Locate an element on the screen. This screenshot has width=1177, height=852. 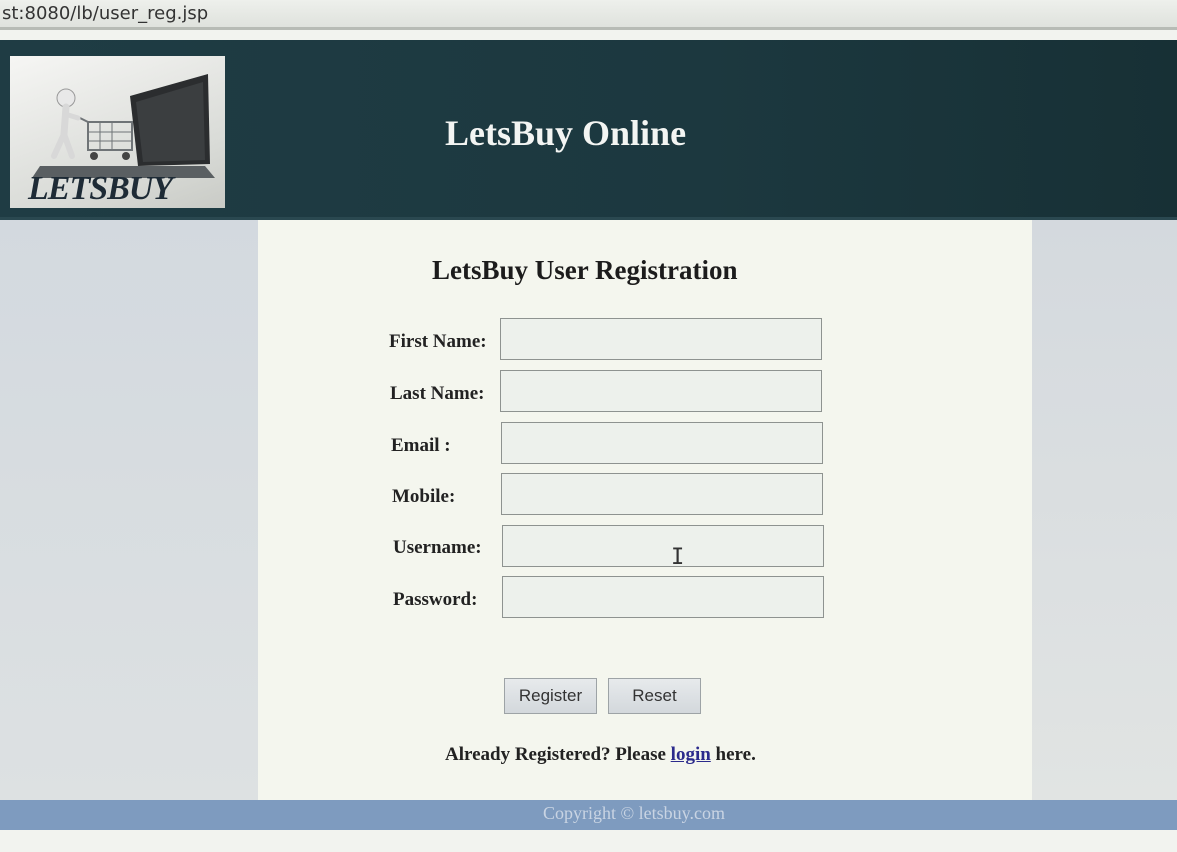
bottom-strip is located at coordinates (588, 841).